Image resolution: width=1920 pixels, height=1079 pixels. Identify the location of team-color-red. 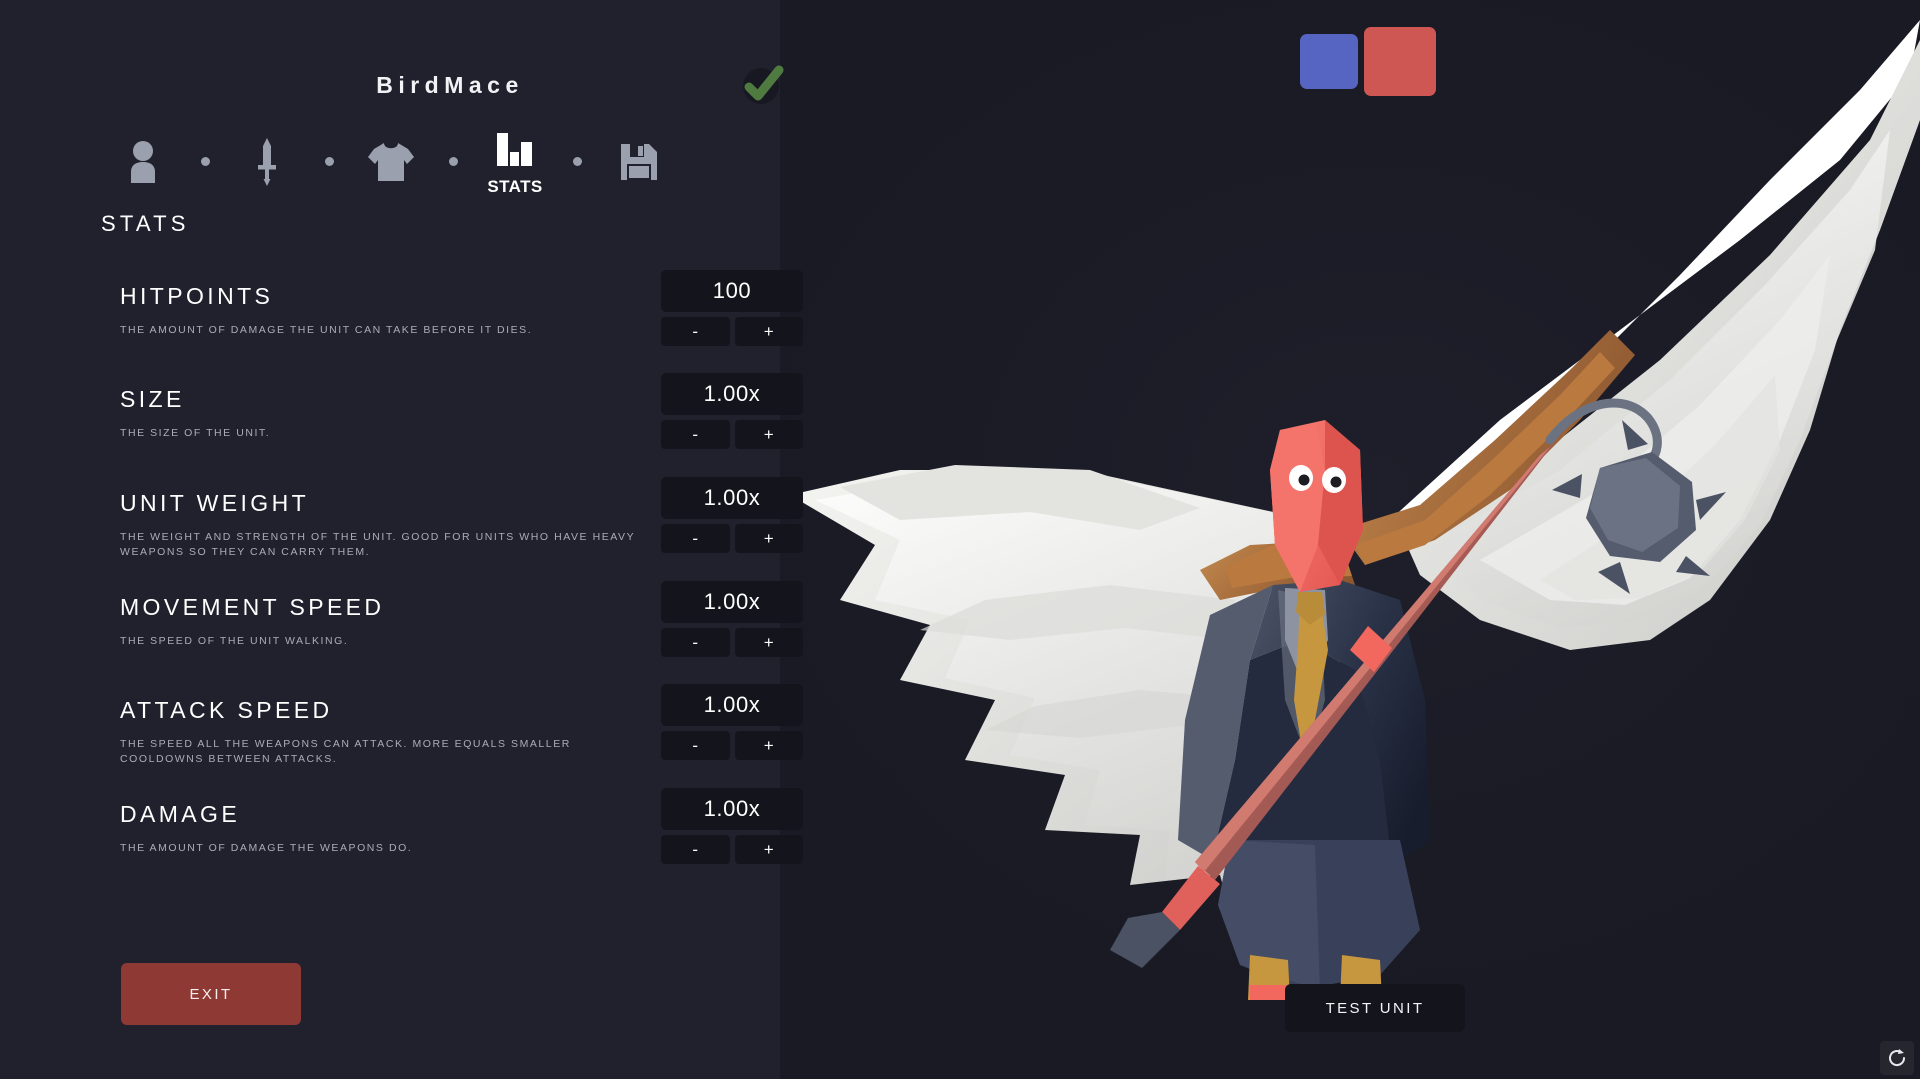
(1400, 61).